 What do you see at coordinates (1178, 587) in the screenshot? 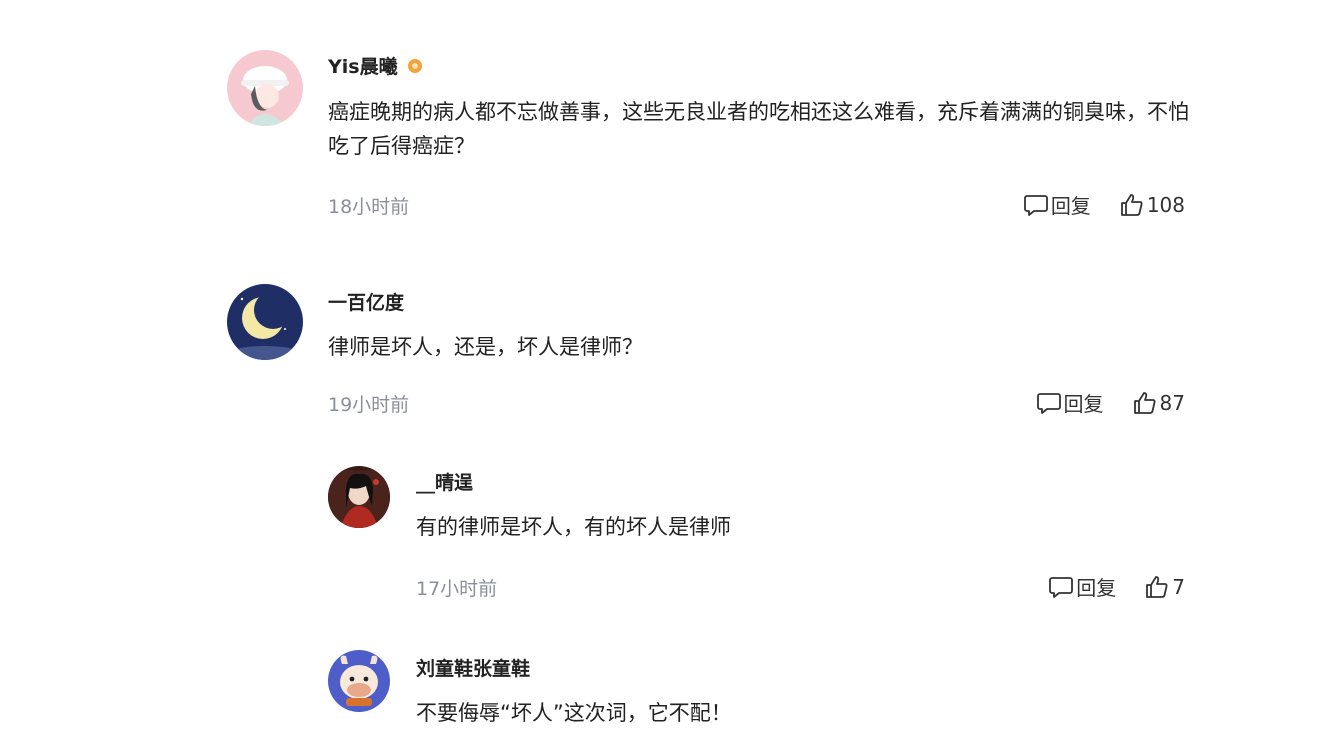
I see `like-count: 7` at bounding box center [1178, 587].